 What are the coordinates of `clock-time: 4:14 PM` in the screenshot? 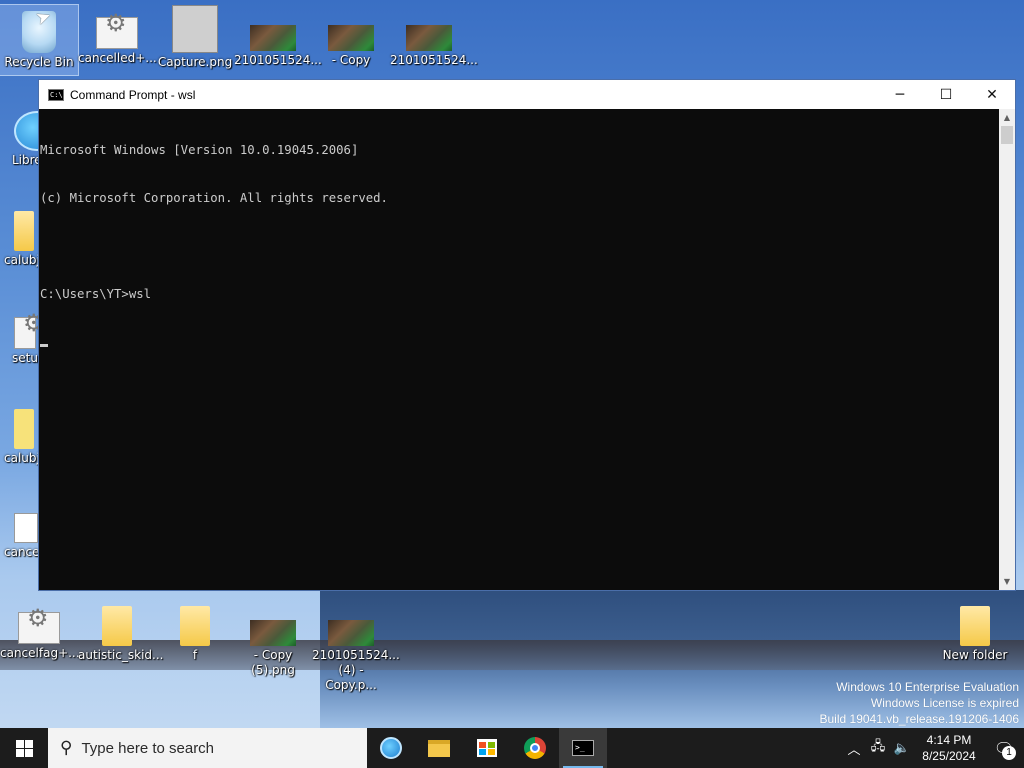 It's located at (949, 740).